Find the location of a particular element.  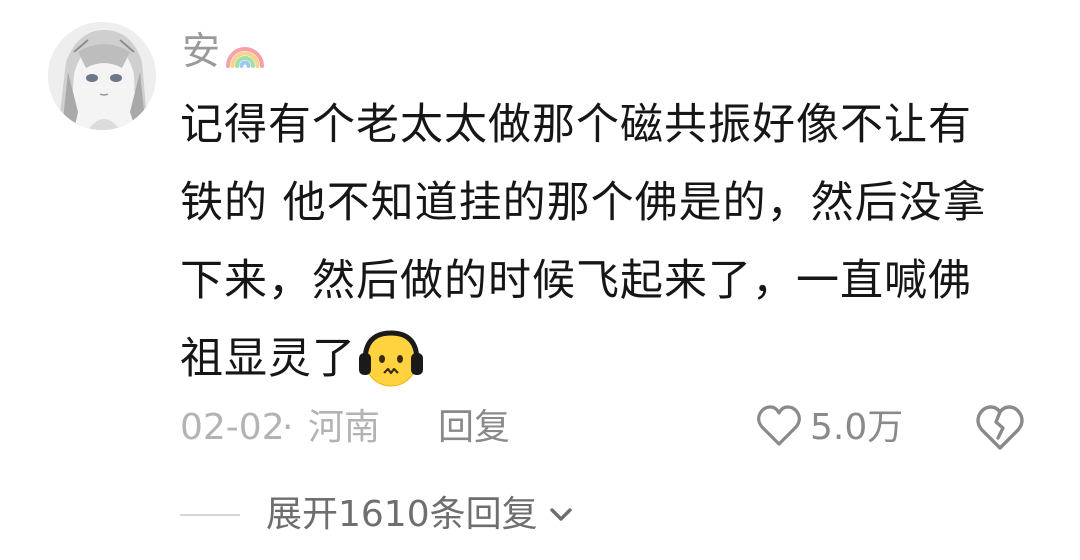

expand-replies-row: 展开1610条回复 is located at coordinates (379, 515).